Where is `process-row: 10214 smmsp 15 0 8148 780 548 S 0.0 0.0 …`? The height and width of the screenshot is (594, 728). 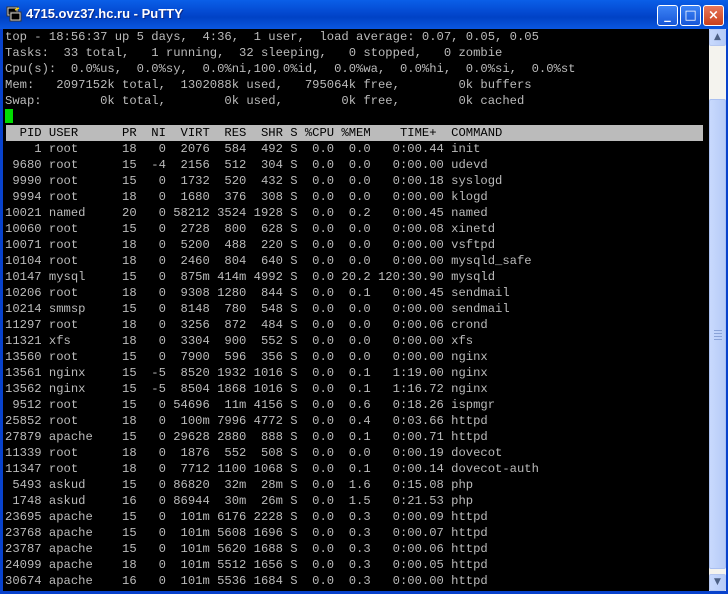 process-row: 10214 smmsp 15 0 8148 780 548 S 0.0 0.0 … is located at coordinates (257, 309).